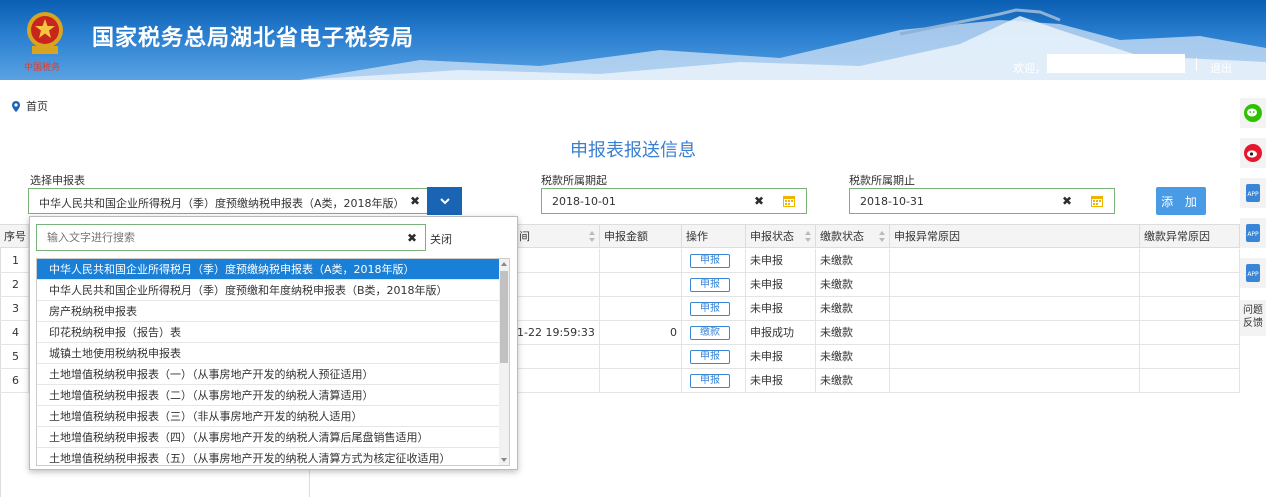 The image size is (1266, 497). Describe the element at coordinates (270, 269) in the screenshot. I see `dropdown-option: 中华人民共和国企业所得税月（季）度预缴纳税申报表（A类，2018年版）` at that location.